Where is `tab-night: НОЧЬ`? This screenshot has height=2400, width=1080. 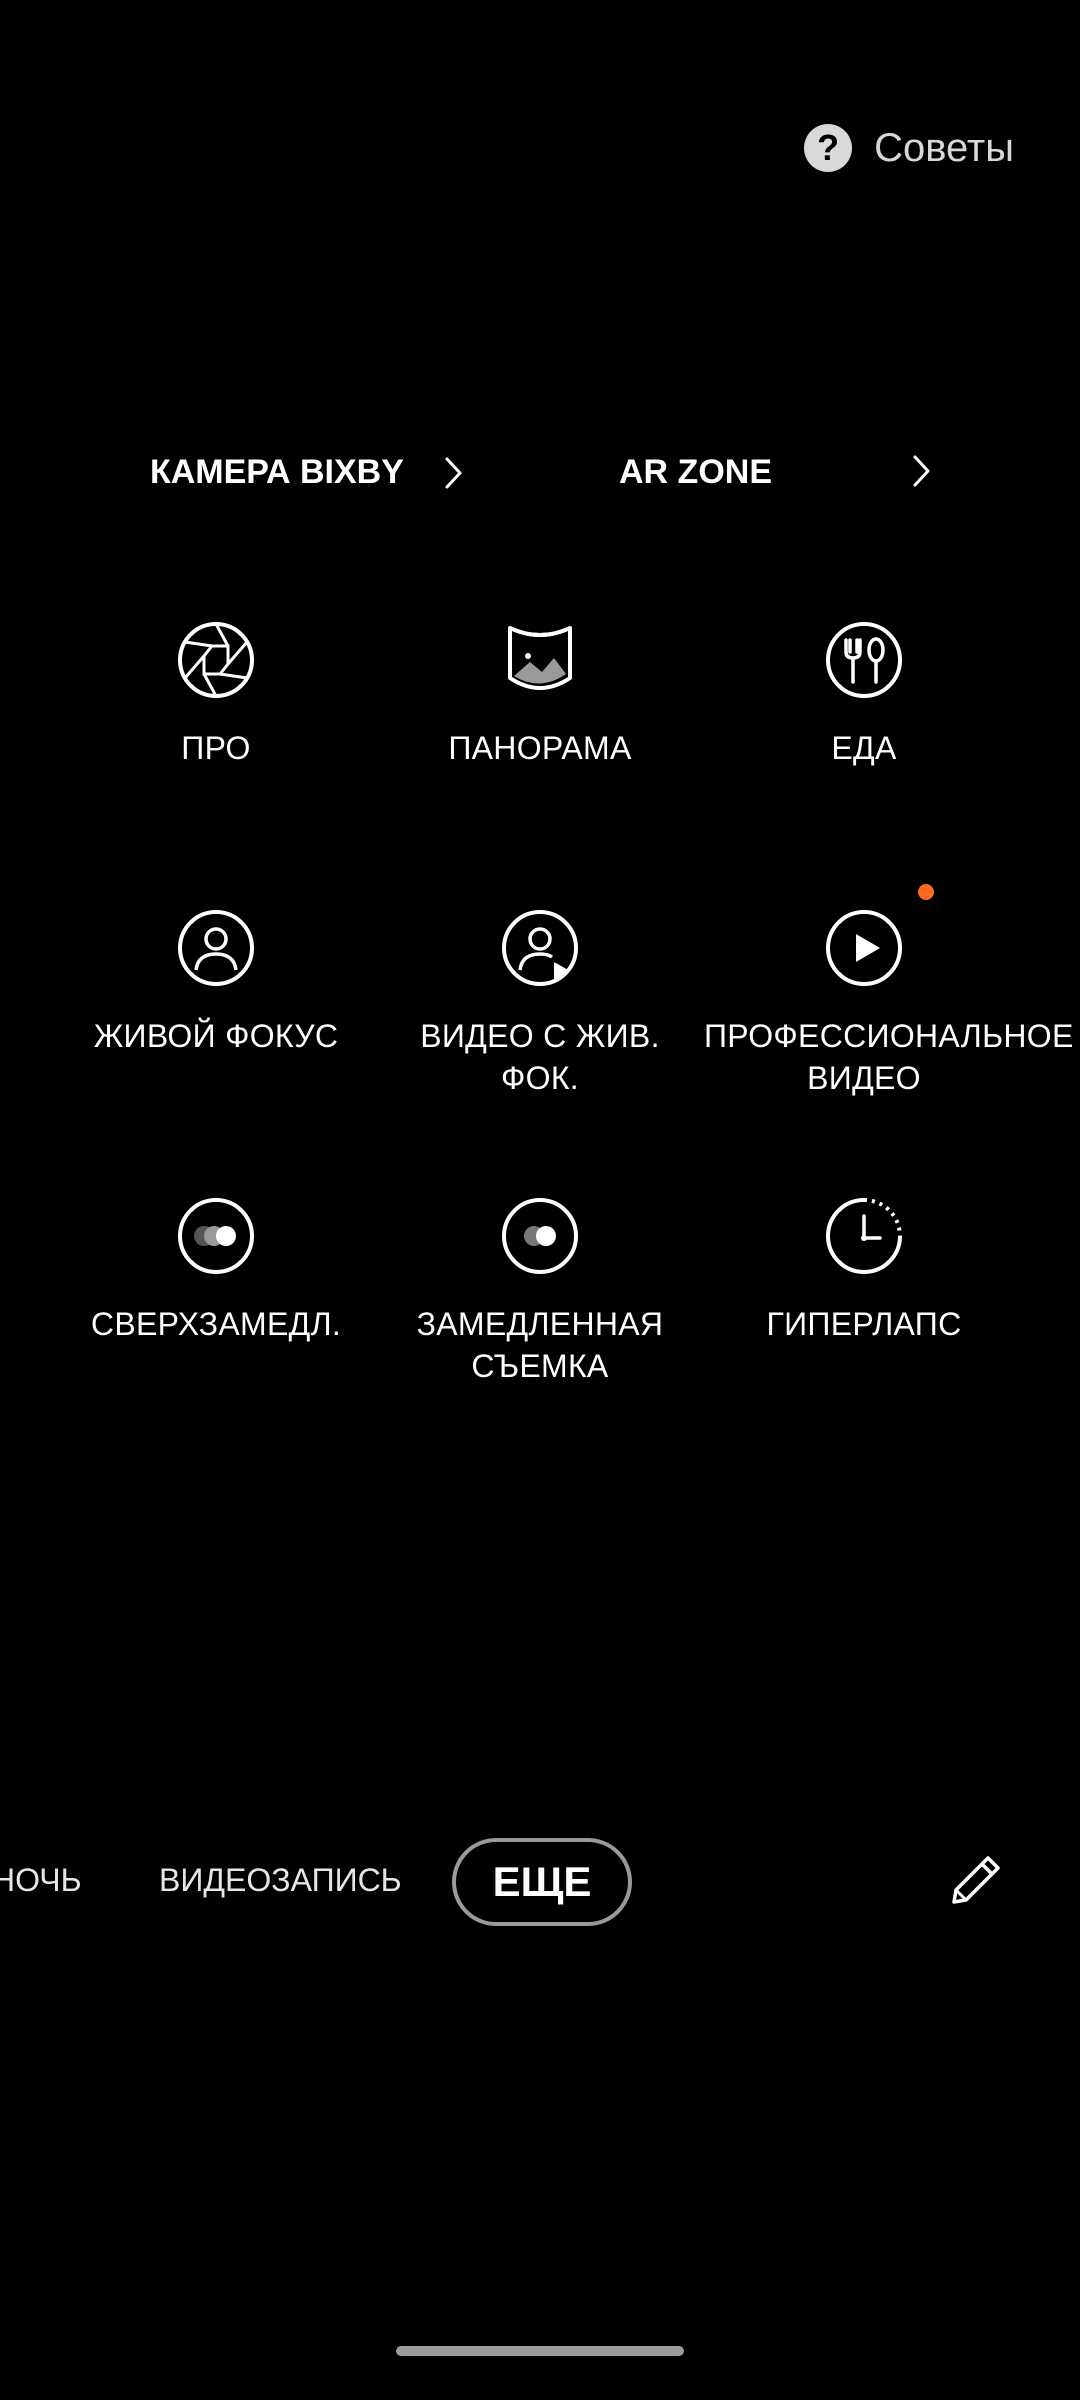
tab-night: НОЧЬ is located at coordinates (41, 1880).